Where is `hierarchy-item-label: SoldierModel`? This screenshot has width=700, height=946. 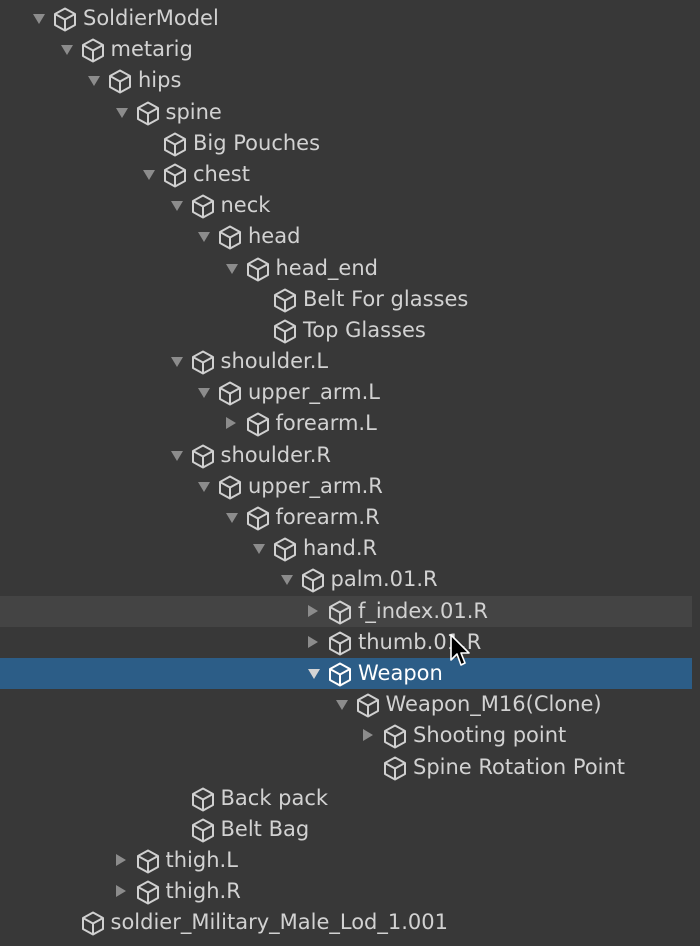
hierarchy-item-label: SoldierModel is located at coordinates (151, 18).